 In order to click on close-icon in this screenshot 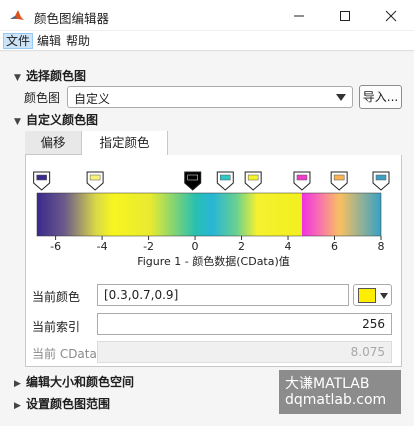, I will do `click(391, 15)`.